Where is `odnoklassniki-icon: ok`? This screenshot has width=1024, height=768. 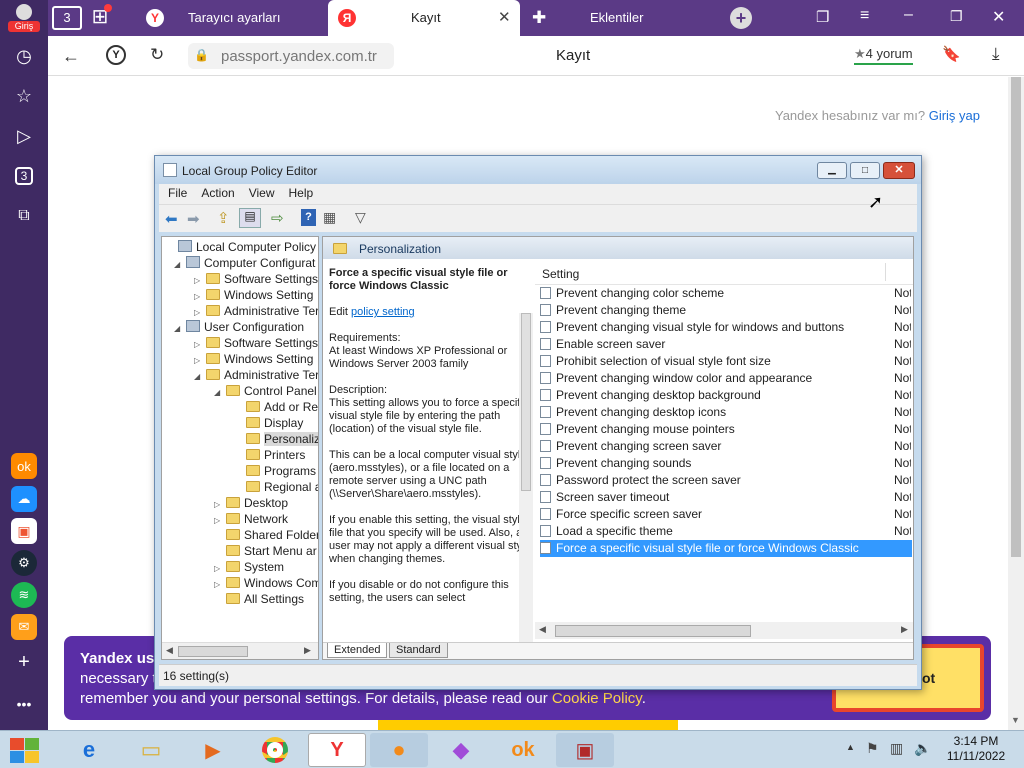 odnoklassniki-icon: ok is located at coordinates (24, 466).